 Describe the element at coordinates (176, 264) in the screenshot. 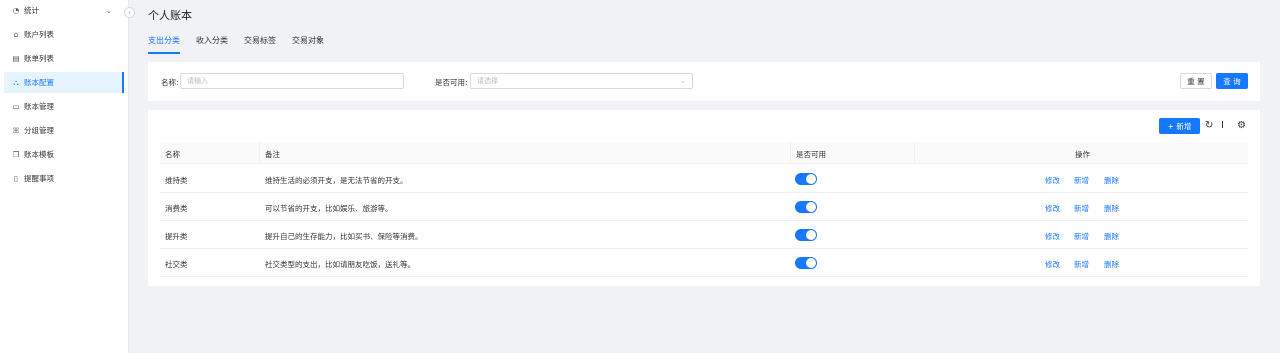

I see `row-name: 社交类` at that location.